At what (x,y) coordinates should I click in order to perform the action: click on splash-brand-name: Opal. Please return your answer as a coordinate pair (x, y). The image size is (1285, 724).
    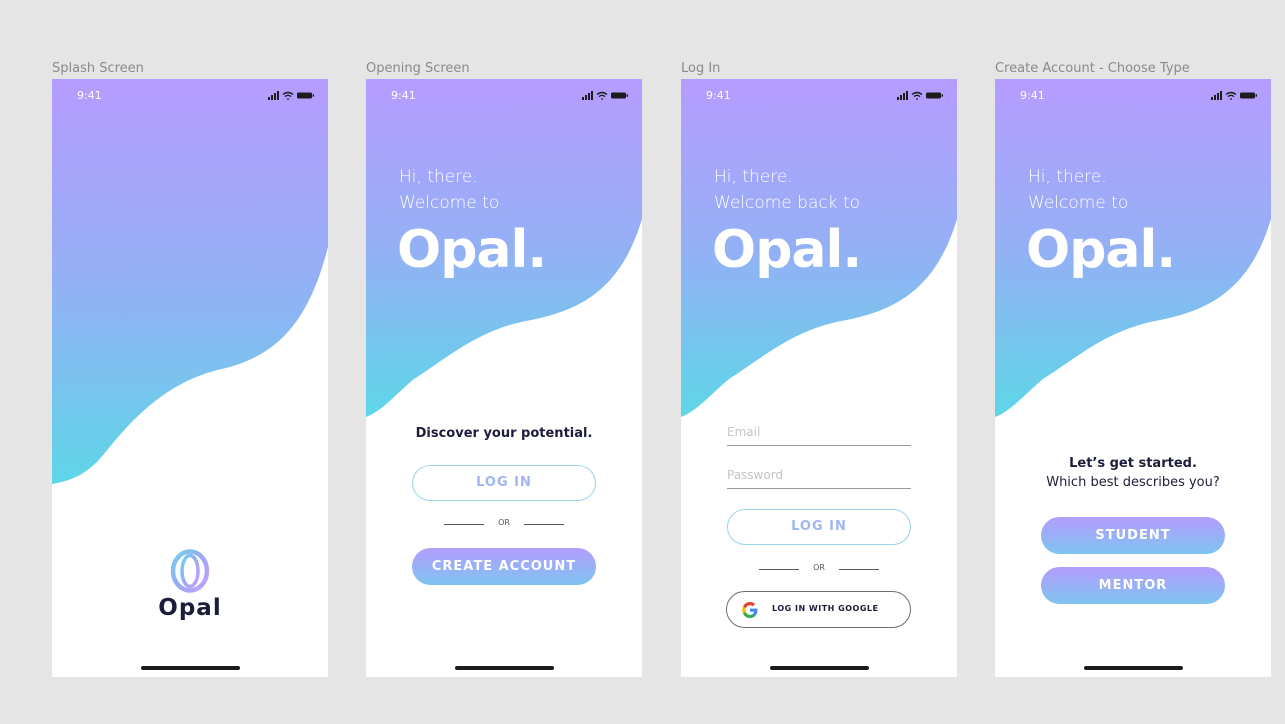
    Looking at the image, I should click on (190, 608).